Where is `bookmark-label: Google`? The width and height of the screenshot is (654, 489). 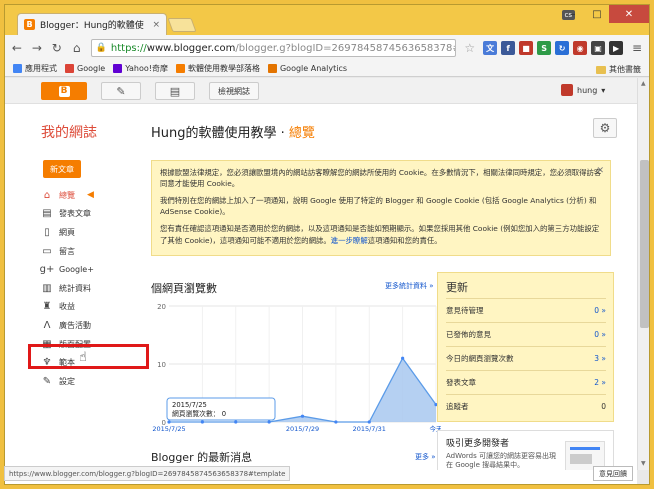
bookmark-label: Google is located at coordinates (91, 68).